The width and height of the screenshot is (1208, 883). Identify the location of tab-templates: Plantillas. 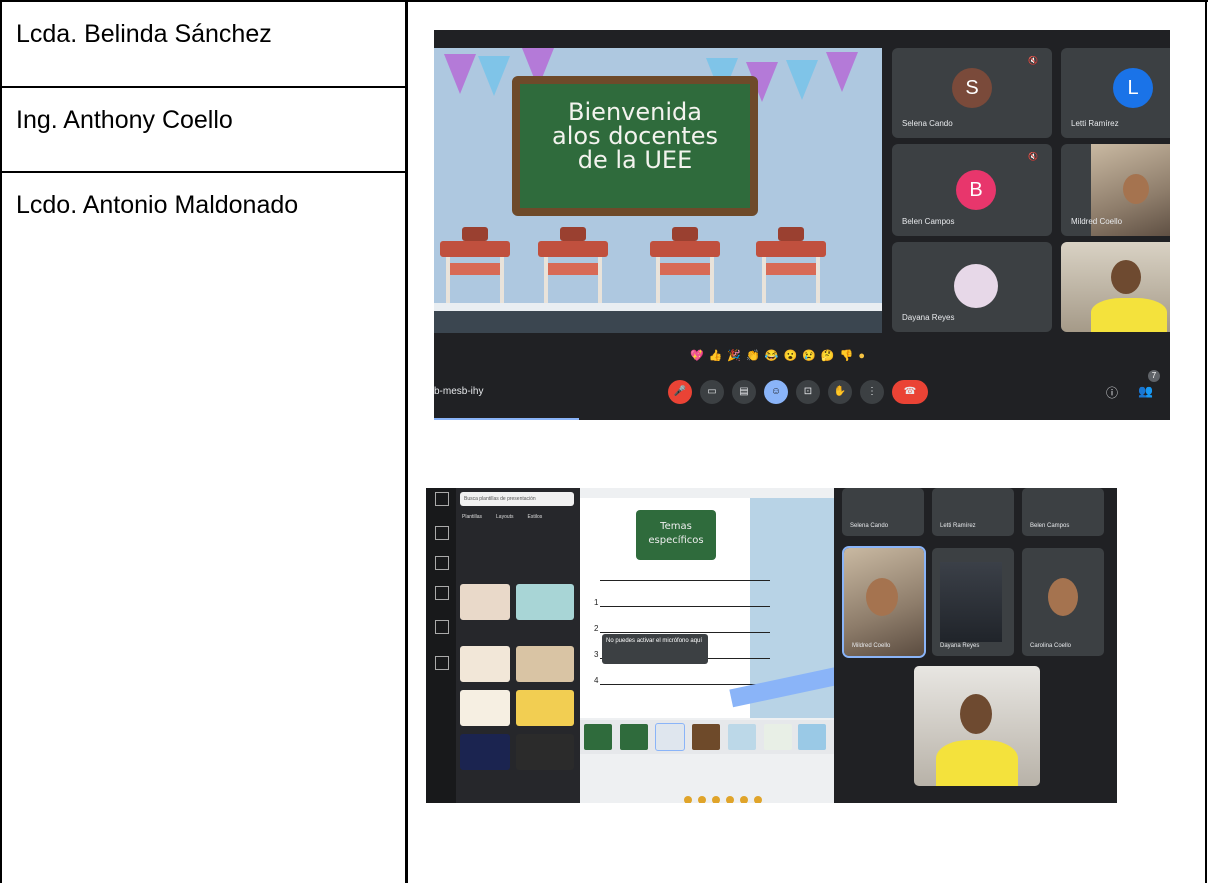
(472, 517).